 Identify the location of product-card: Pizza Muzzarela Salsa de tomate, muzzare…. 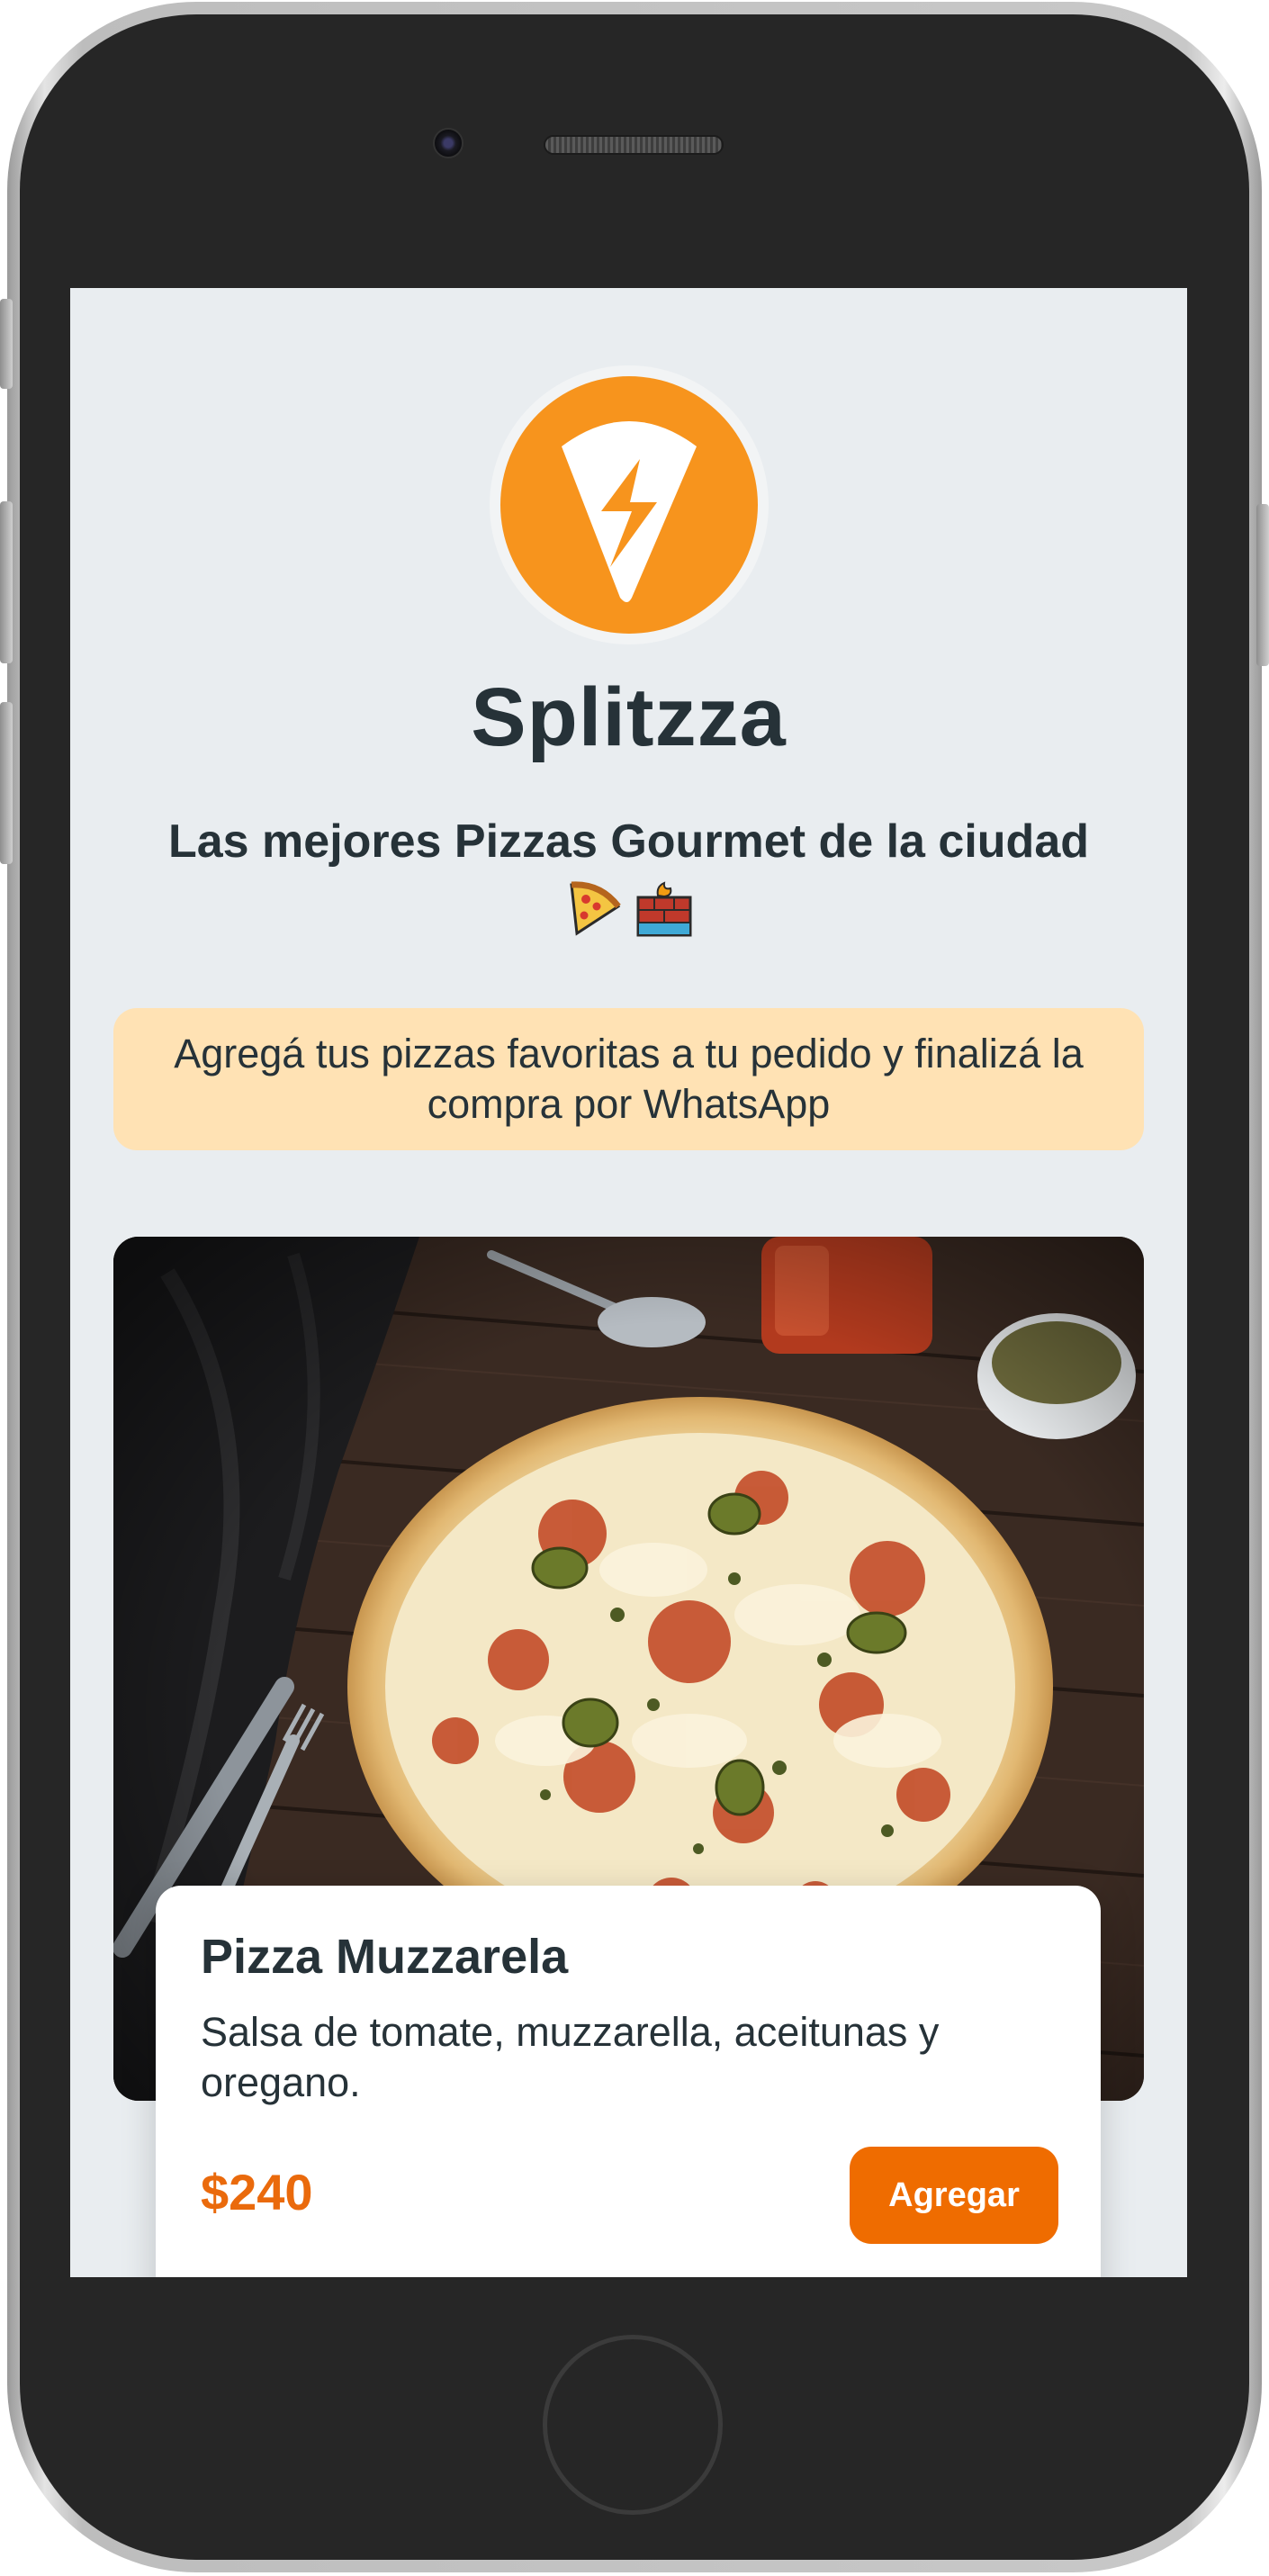
(628, 2081).